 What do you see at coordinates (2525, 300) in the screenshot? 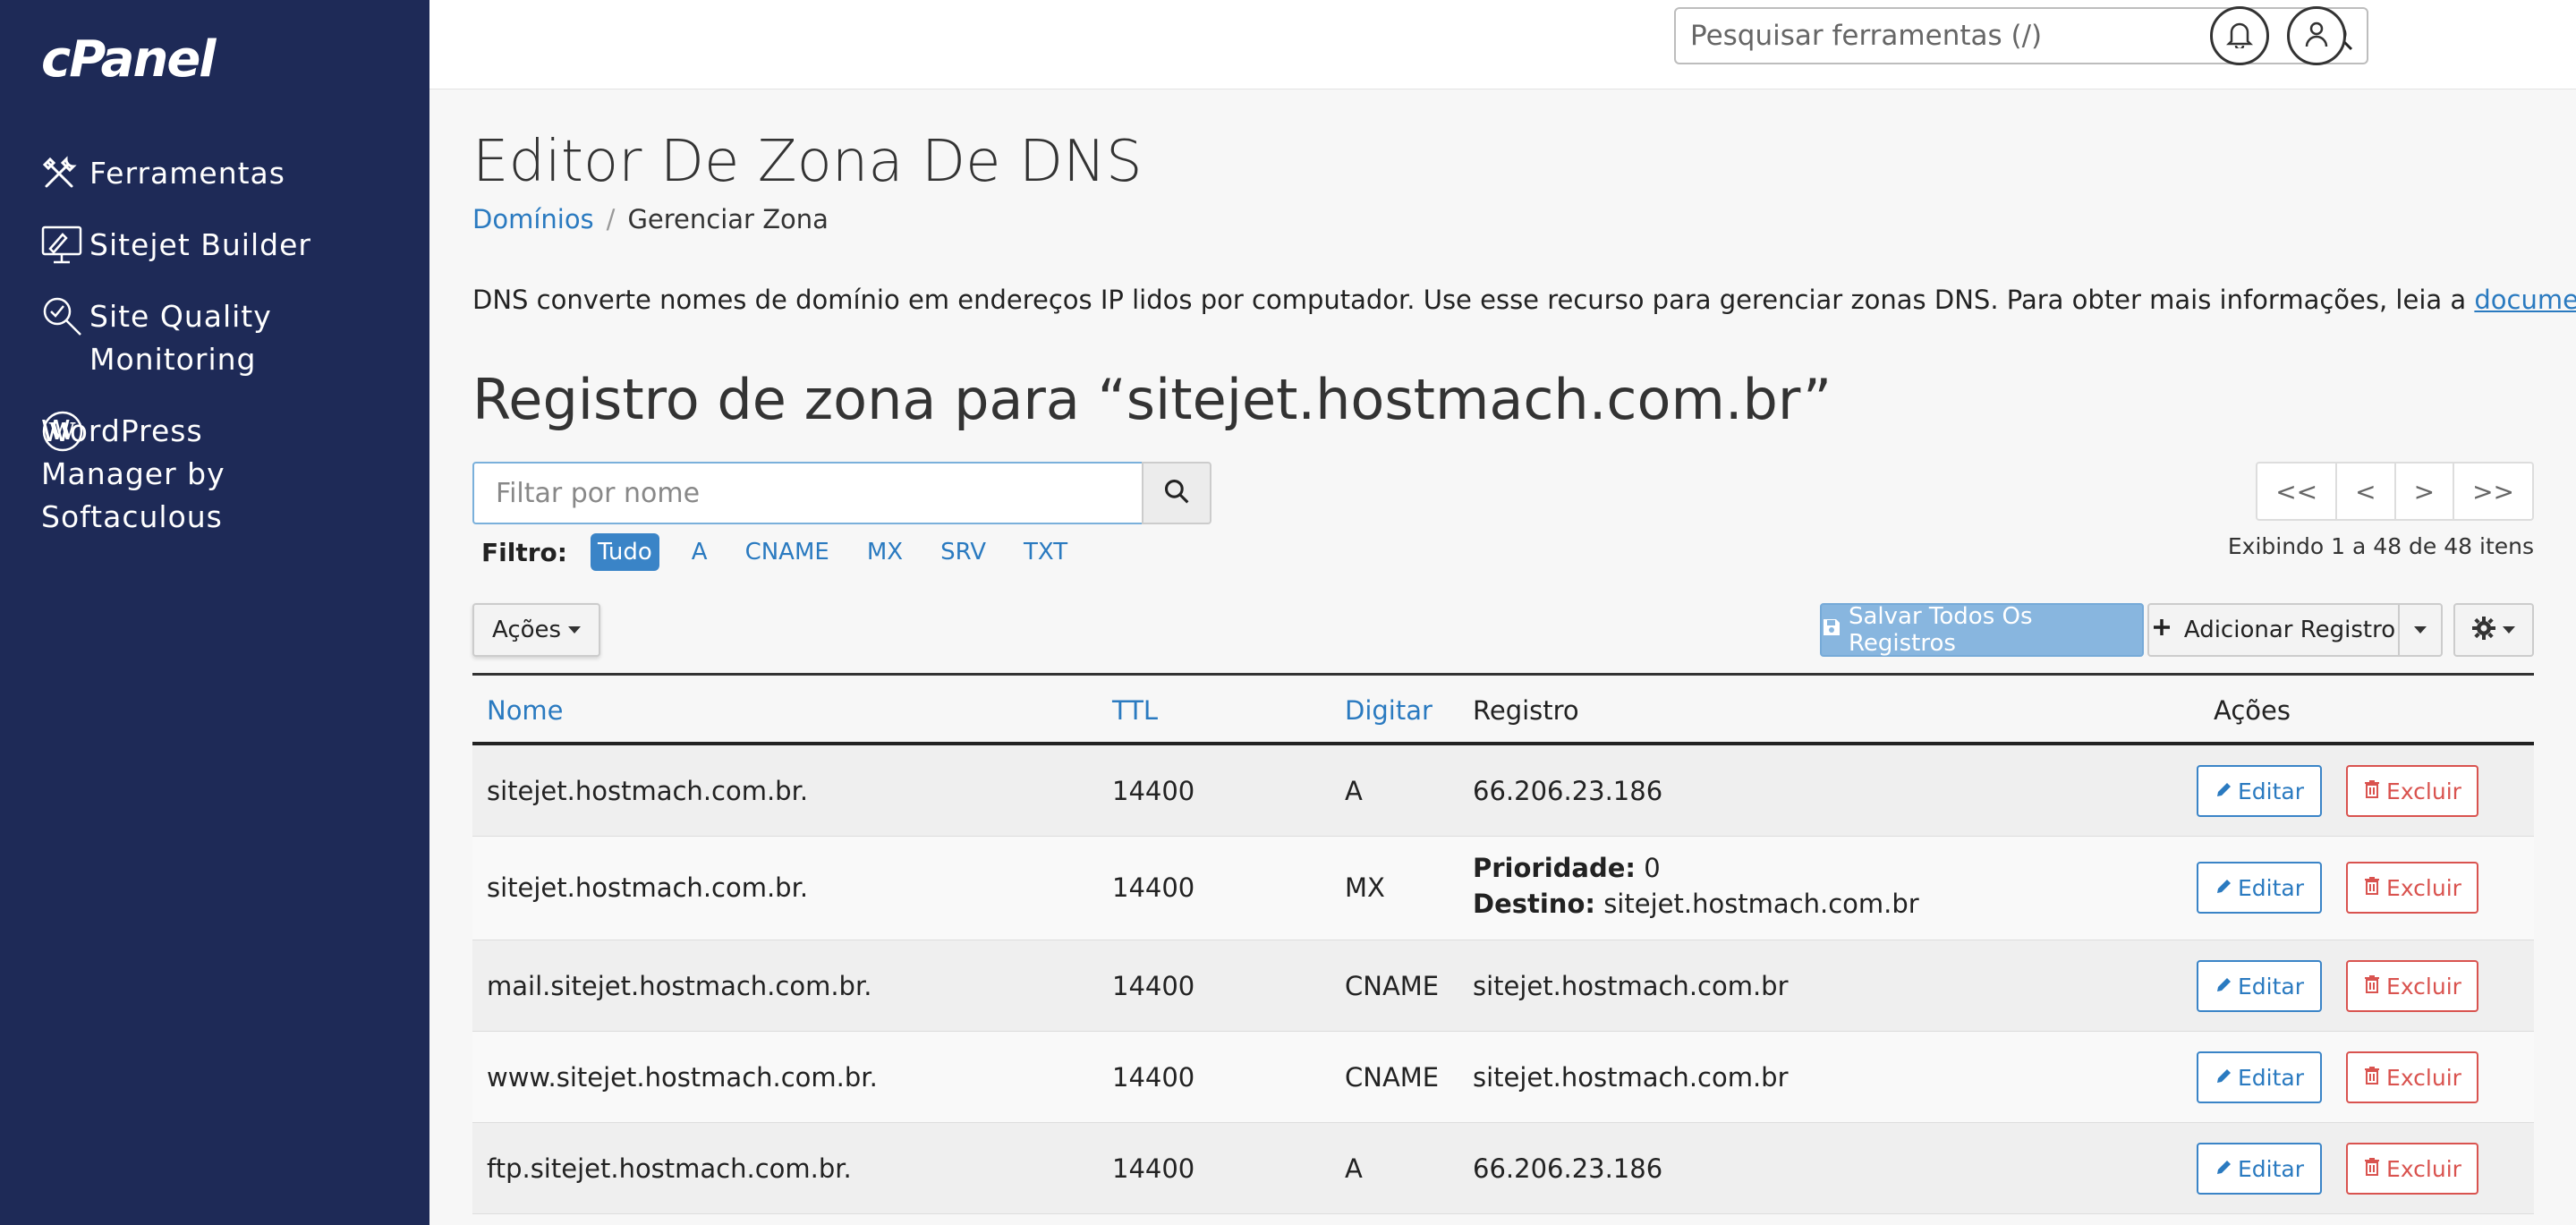
I see `documentation-link: documentação 0` at bounding box center [2525, 300].